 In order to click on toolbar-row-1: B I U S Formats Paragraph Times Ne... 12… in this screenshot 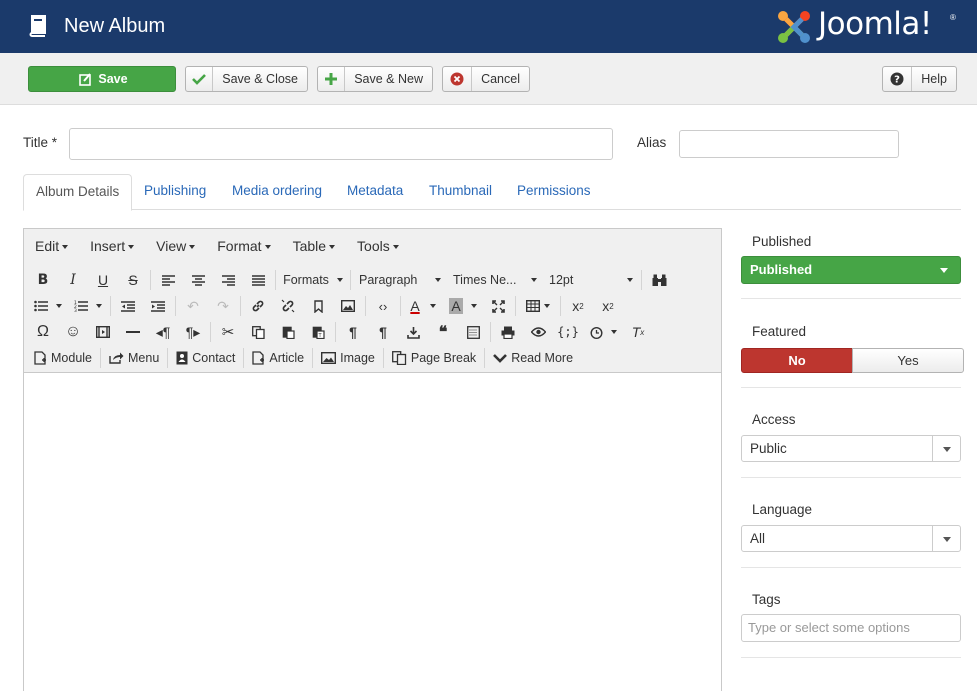, I will do `click(351, 280)`.